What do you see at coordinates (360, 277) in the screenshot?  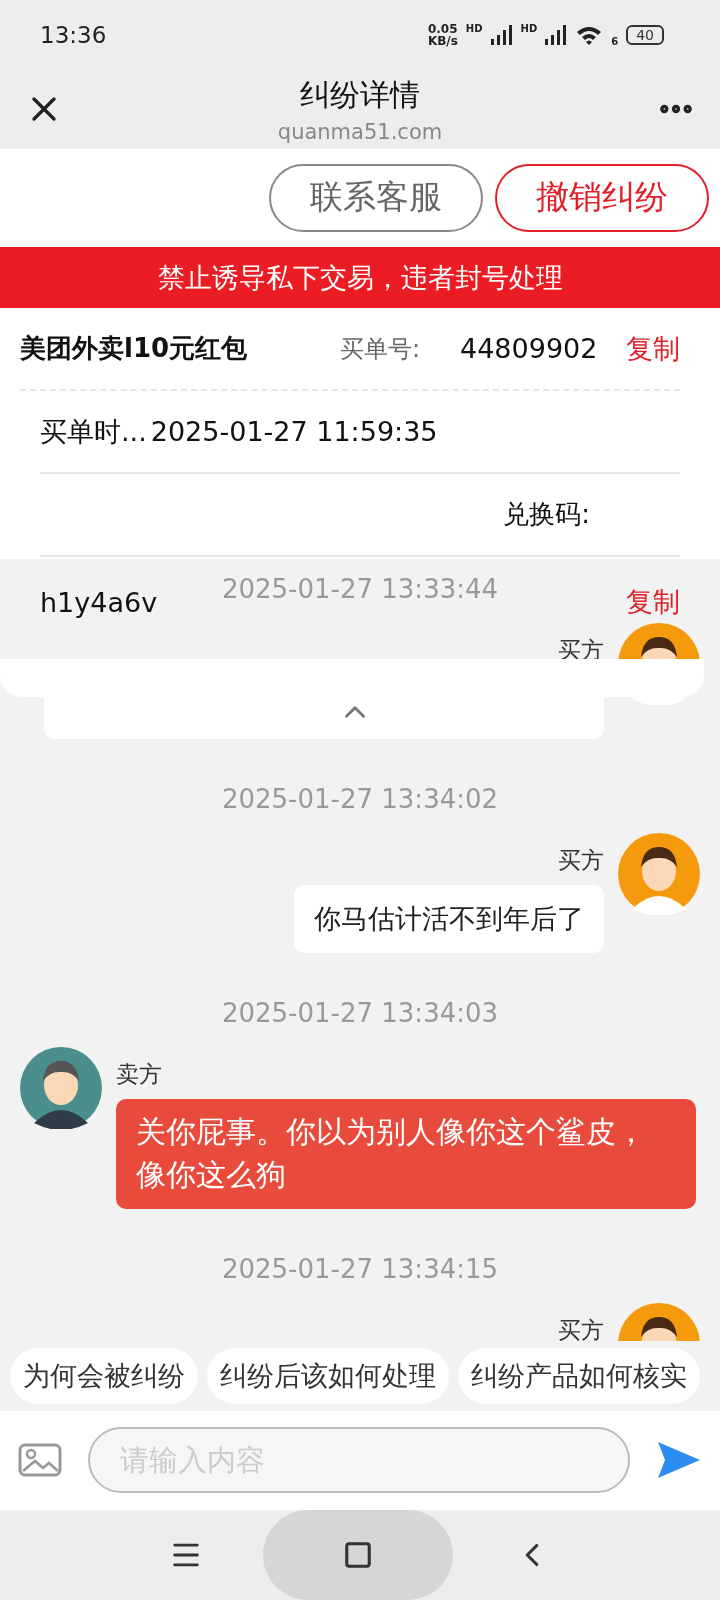 I see `warning-banner: 禁止诱导私下交易，违者封号处理` at bounding box center [360, 277].